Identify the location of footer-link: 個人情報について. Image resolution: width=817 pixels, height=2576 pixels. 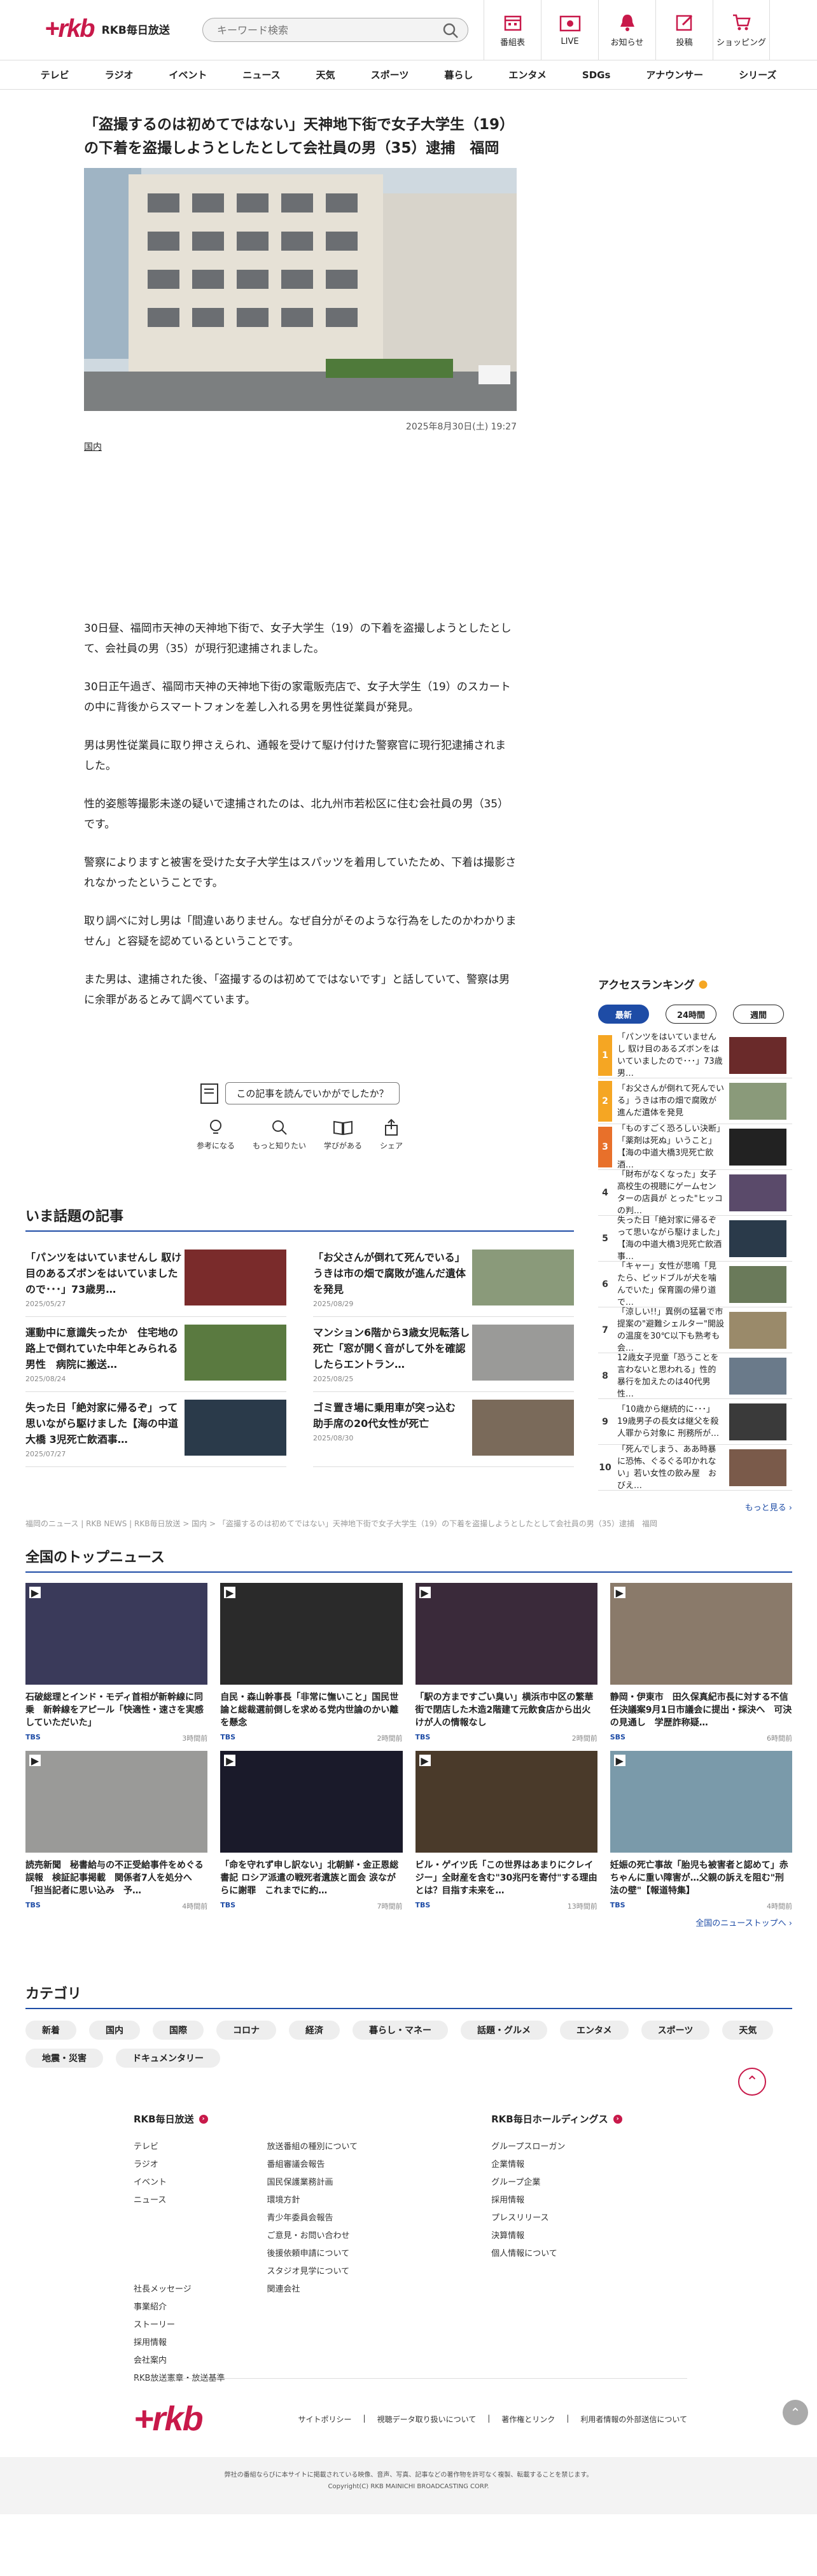
(528, 2254).